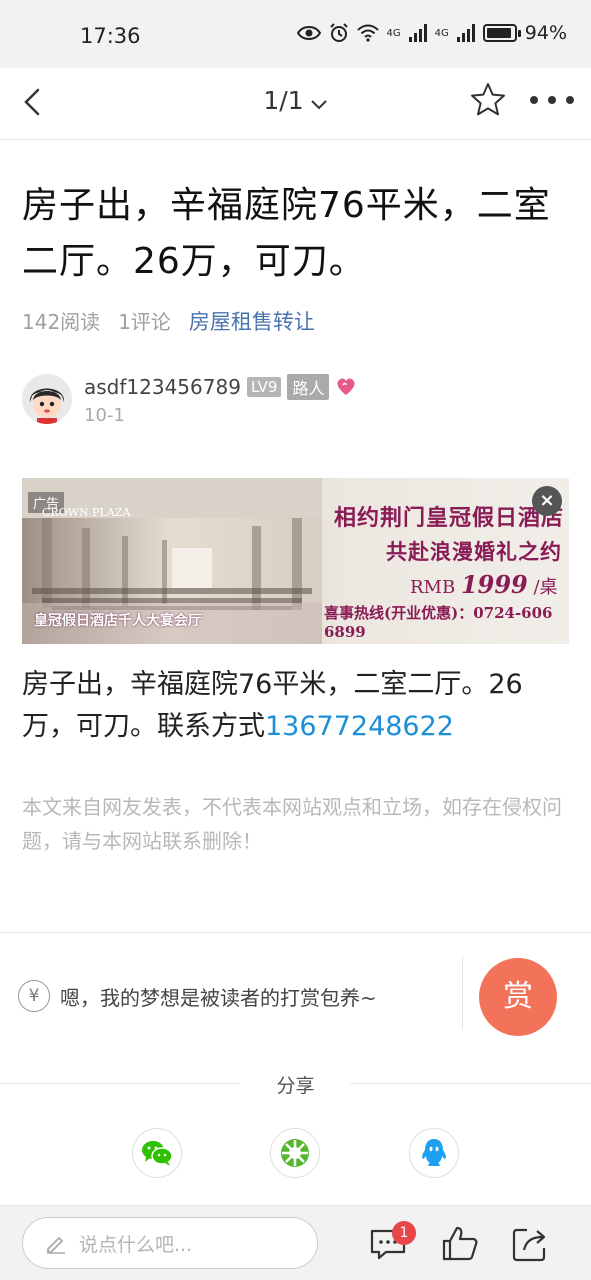 This screenshot has height=1280, width=591. What do you see at coordinates (393, 33) in the screenshot?
I see `network-label-1: 4G` at bounding box center [393, 33].